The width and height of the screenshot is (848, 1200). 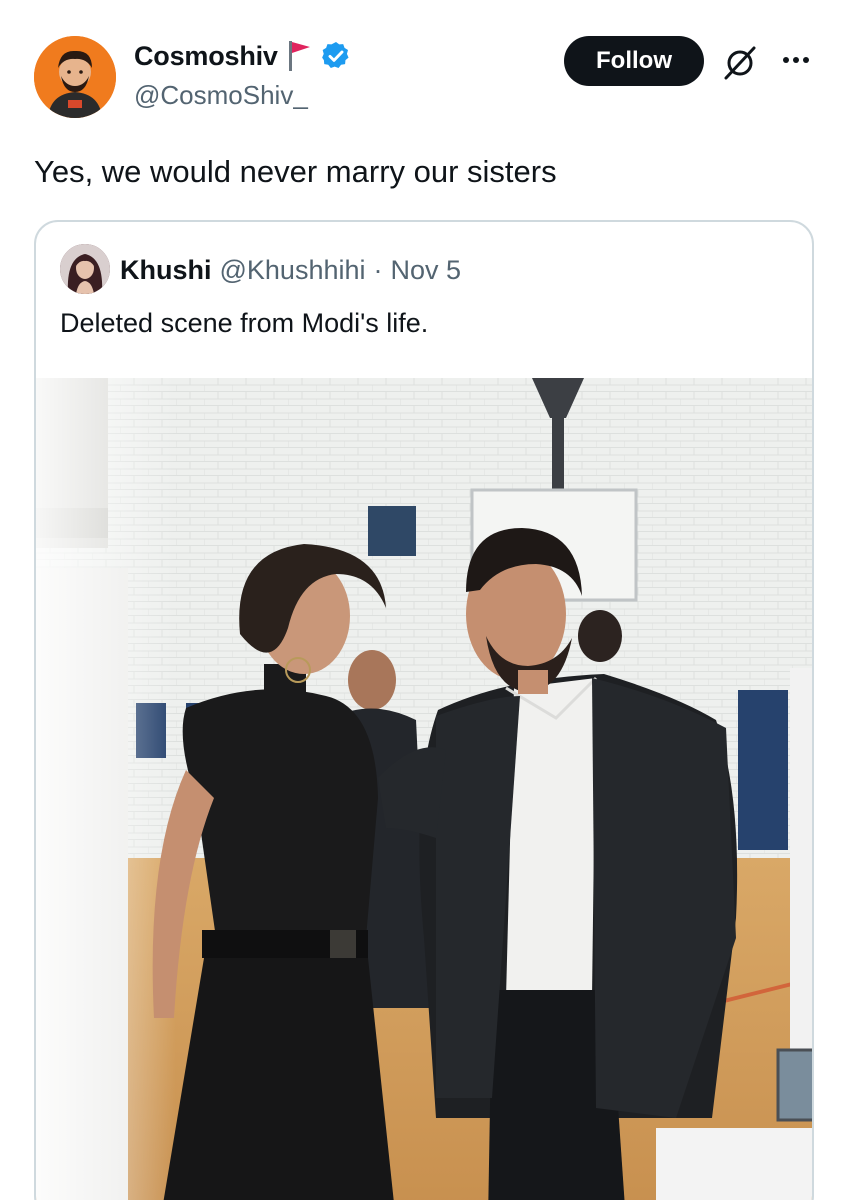 What do you see at coordinates (166, 270) in the screenshot?
I see `quoted-author-name: Khushi` at bounding box center [166, 270].